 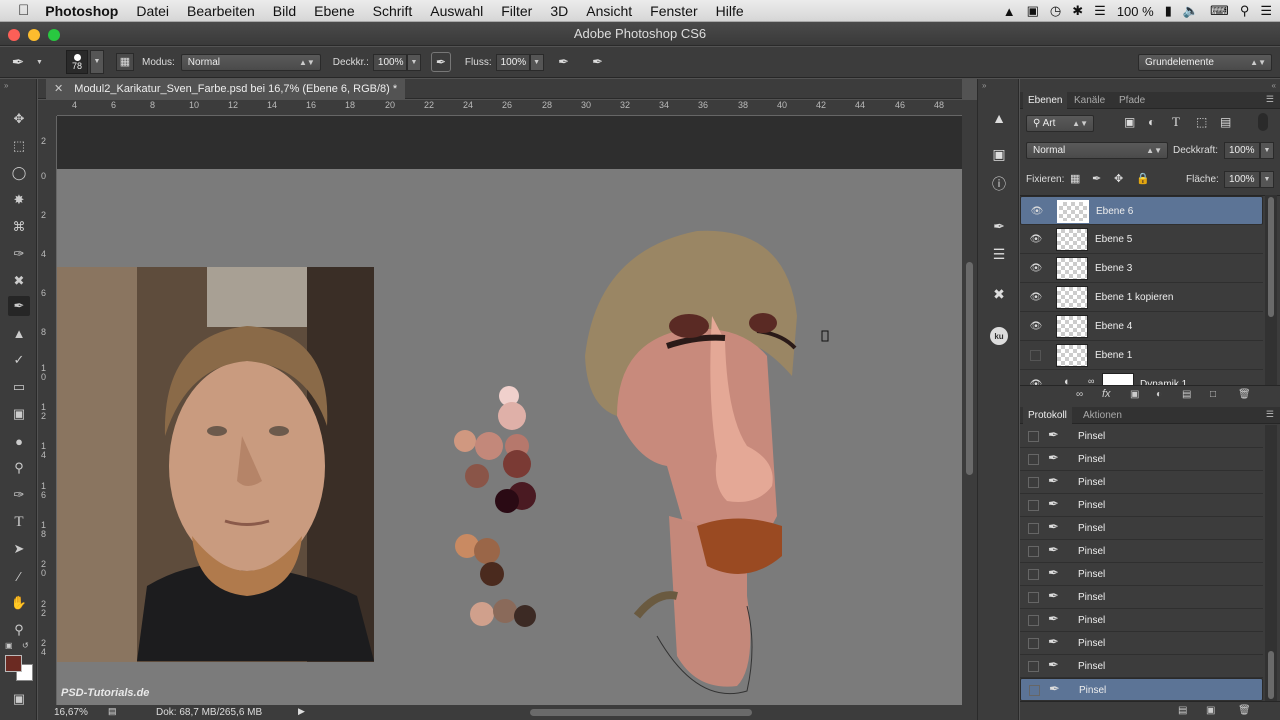 I want to click on flow-input: 100%, so click(x=512, y=62).